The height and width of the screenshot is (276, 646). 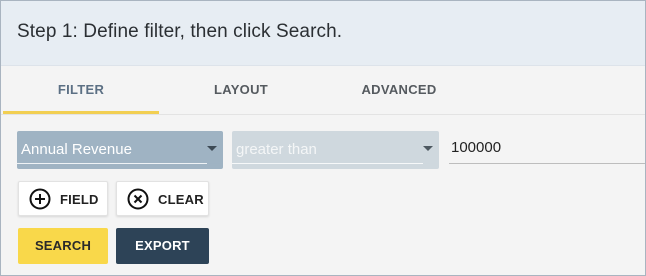 I want to click on search-button: SEARCH, so click(x=63, y=246).